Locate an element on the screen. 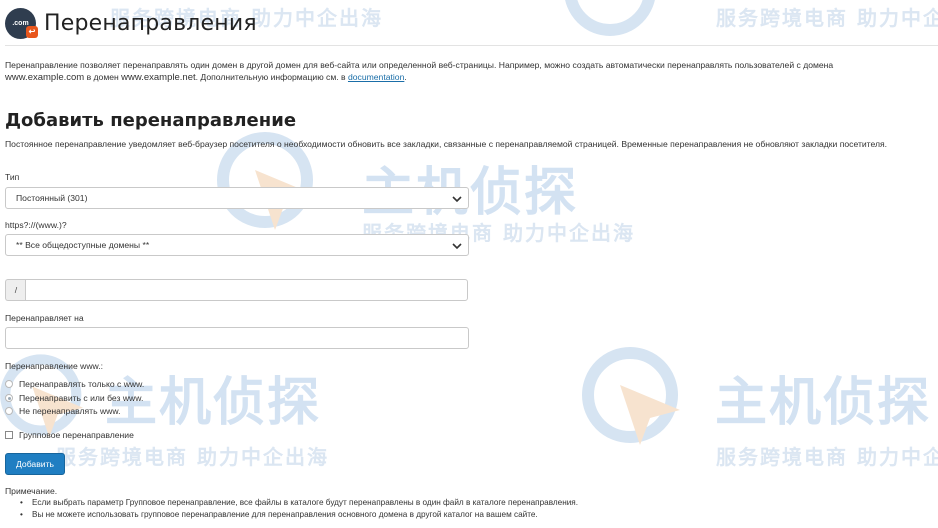 The image size is (938, 528). section-title: Добавить перенаправление is located at coordinates (151, 120).